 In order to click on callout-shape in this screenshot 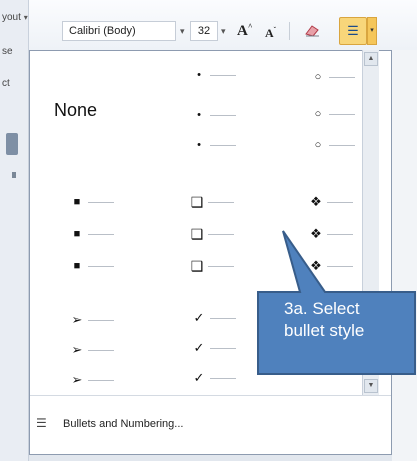, I will do `click(336, 302)`.